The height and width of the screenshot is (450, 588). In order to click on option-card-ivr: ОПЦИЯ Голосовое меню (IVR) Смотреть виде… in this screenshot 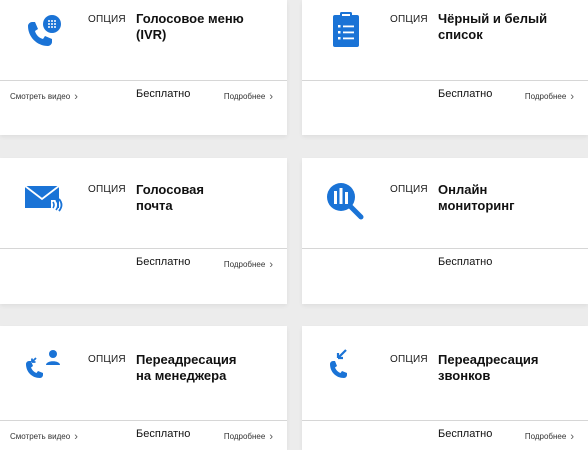, I will do `click(143, 67)`.